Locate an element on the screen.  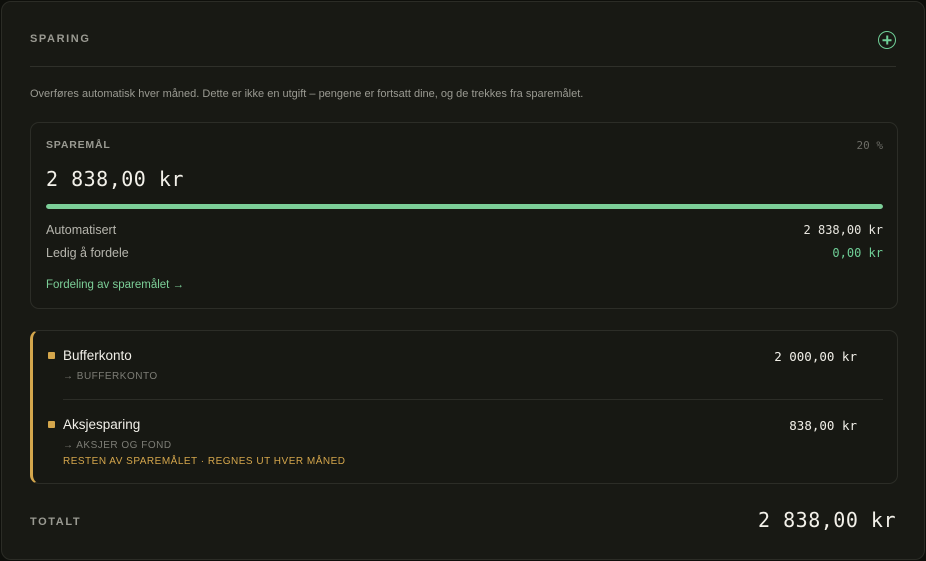
automated-row: Automatisert 2 838,00 kr is located at coordinates (464, 231).